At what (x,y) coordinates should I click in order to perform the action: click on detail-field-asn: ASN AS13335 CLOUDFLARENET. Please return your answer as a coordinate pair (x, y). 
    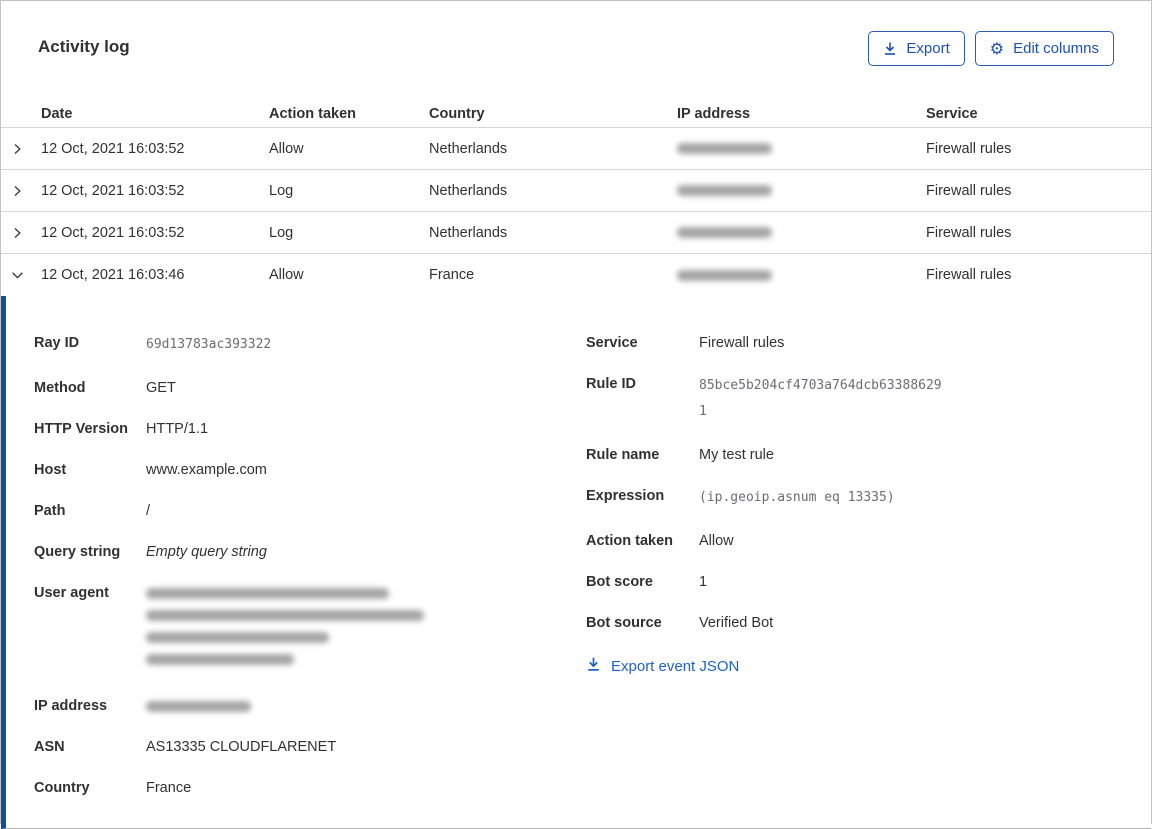
    Looking at the image, I should click on (185, 747).